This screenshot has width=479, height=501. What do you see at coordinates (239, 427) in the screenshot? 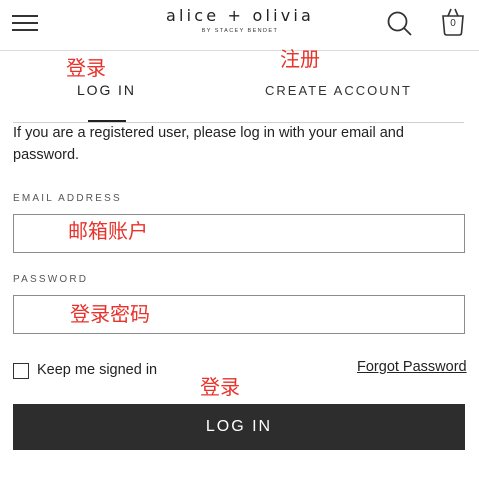
I see `login-button: LOG IN` at bounding box center [239, 427].